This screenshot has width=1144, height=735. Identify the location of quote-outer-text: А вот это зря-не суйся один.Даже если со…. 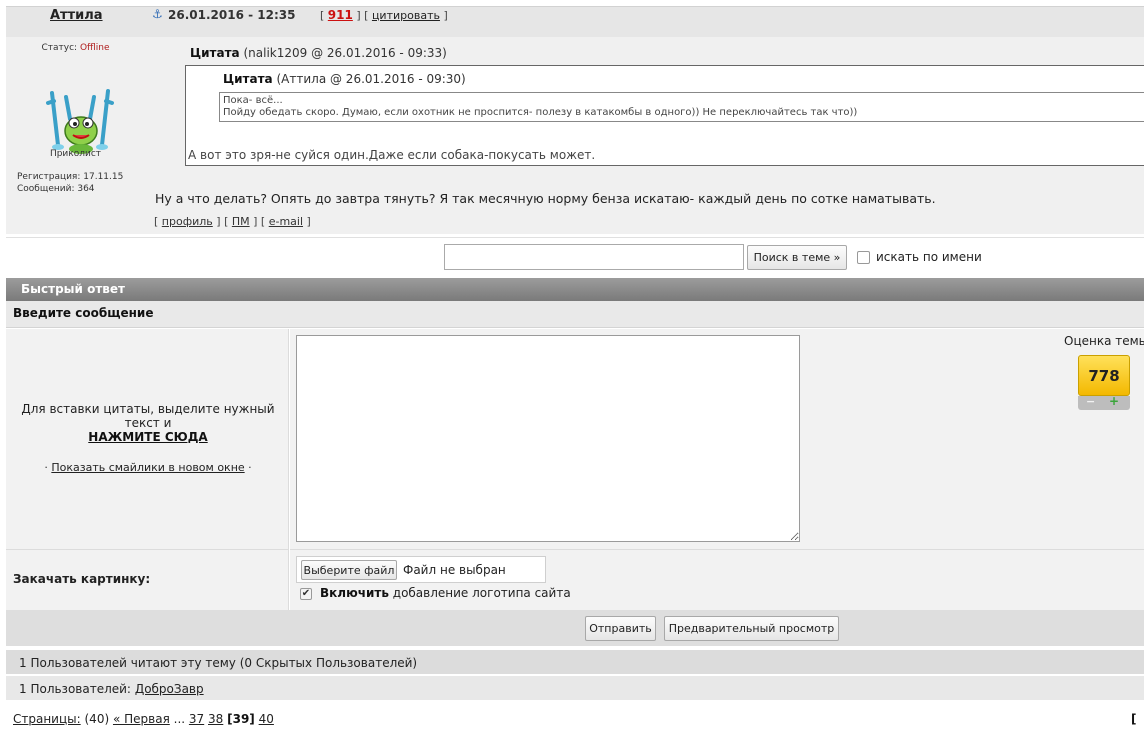
(392, 155).